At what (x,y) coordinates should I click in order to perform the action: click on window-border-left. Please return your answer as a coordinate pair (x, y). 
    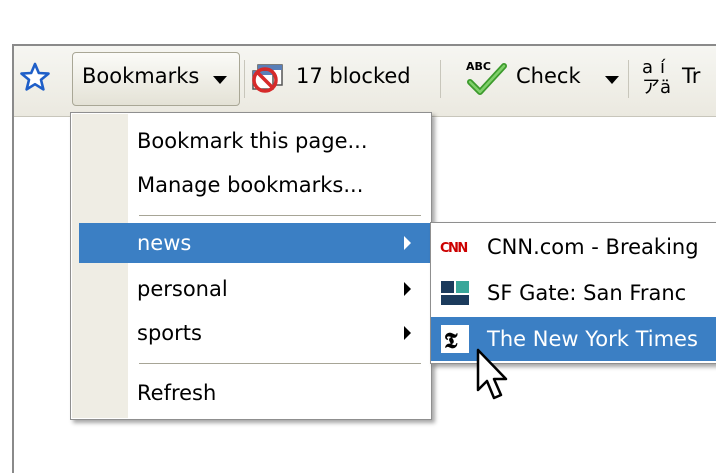
    Looking at the image, I should click on (13, 258).